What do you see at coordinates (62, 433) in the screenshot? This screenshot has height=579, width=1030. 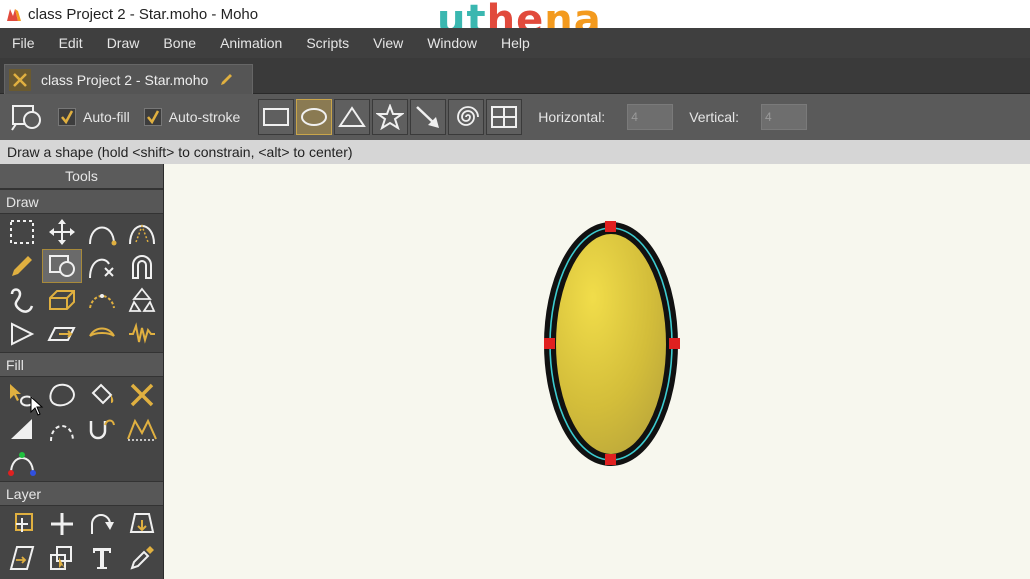 I see `hide-edge-icon` at bounding box center [62, 433].